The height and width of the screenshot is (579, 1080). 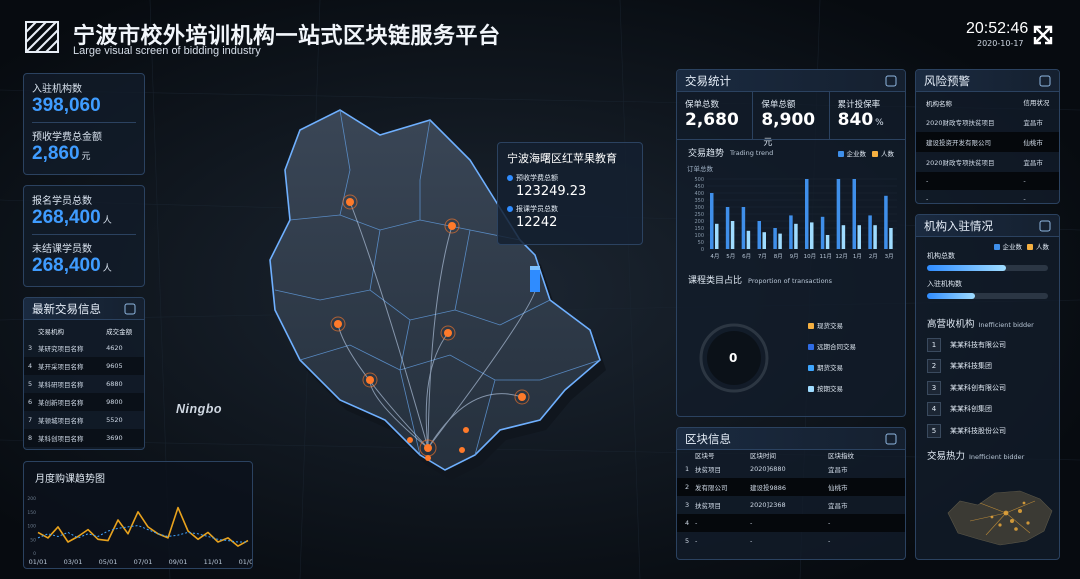 What do you see at coordinates (108, 562) in the screenshot?
I see `x-tick-label: 05/01` at bounding box center [108, 562].